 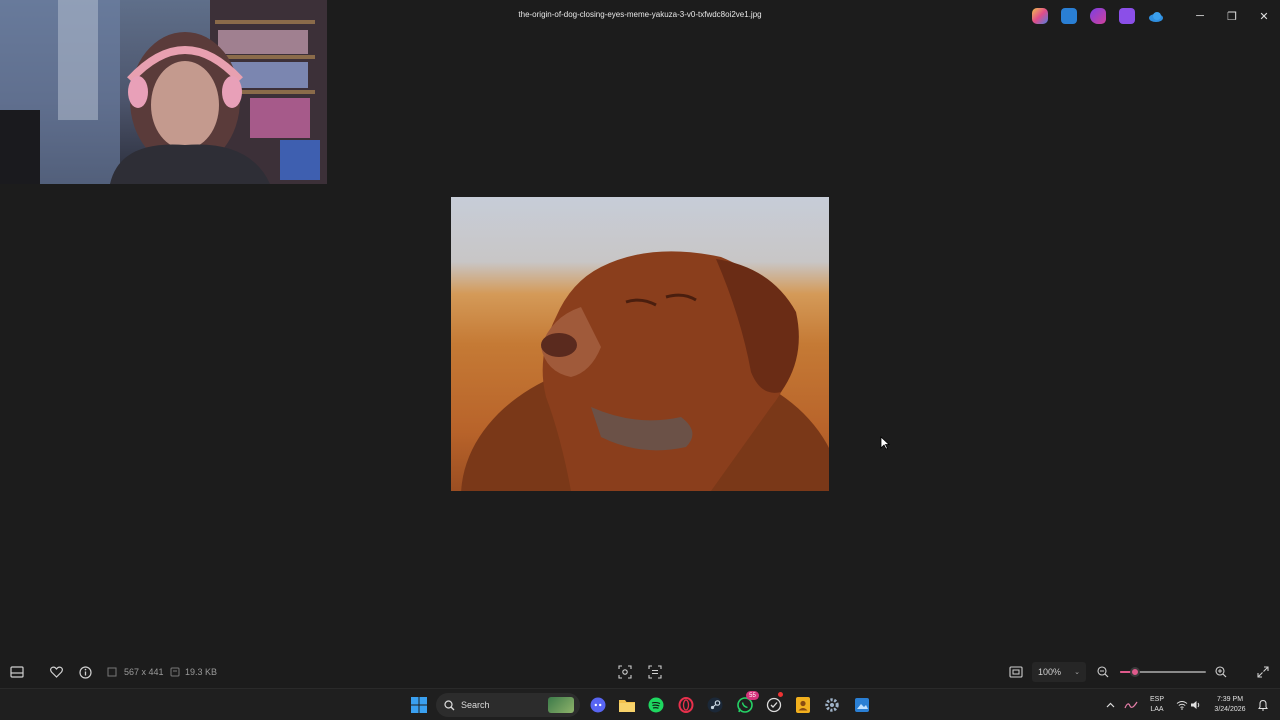 I want to click on steam-icon, so click(x=715, y=705).